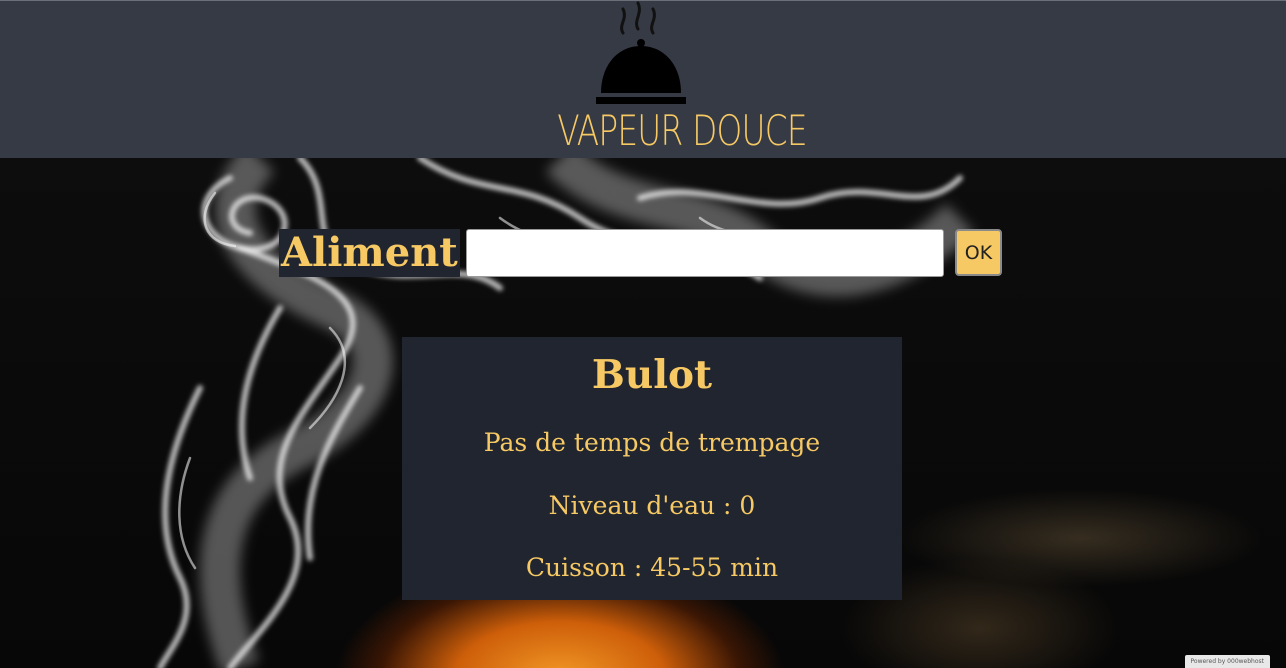 The width and height of the screenshot is (1286, 668). Describe the element at coordinates (369, 253) in the screenshot. I see `aliment-label: Aliment` at that location.